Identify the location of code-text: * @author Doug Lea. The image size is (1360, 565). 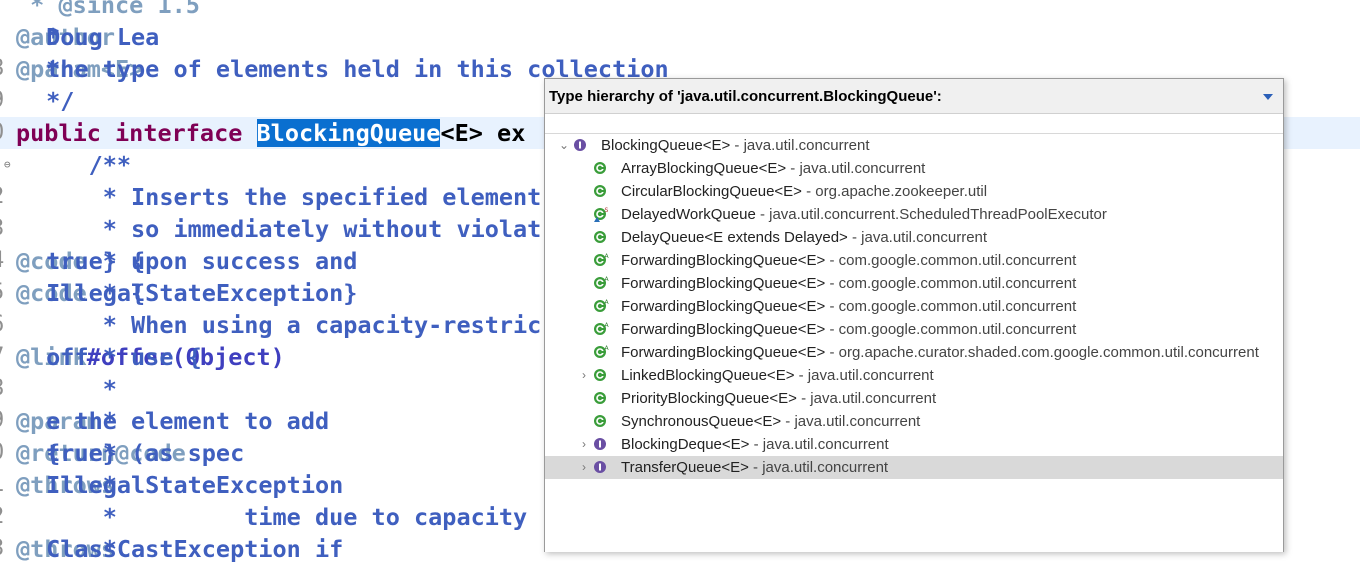
(87, 37).